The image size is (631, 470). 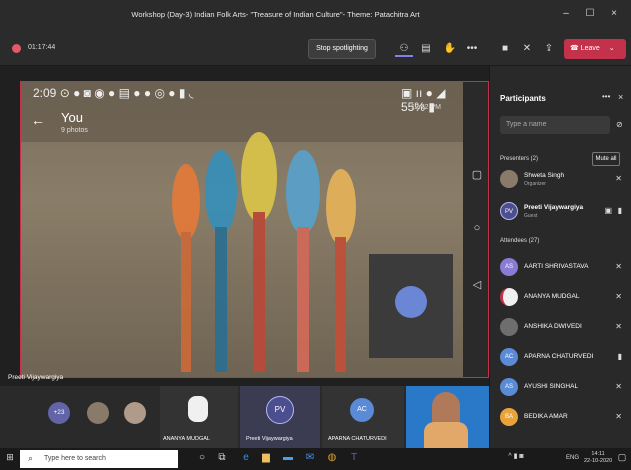 What do you see at coordinates (404, 49) in the screenshot?
I see `participants-icon: ⚇` at bounding box center [404, 49].